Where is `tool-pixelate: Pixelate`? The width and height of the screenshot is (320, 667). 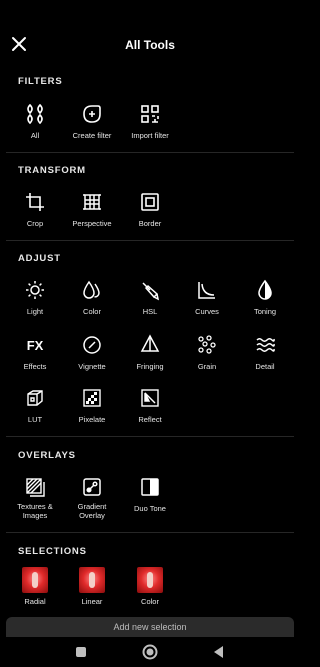 tool-pixelate: Pixelate is located at coordinates (92, 405).